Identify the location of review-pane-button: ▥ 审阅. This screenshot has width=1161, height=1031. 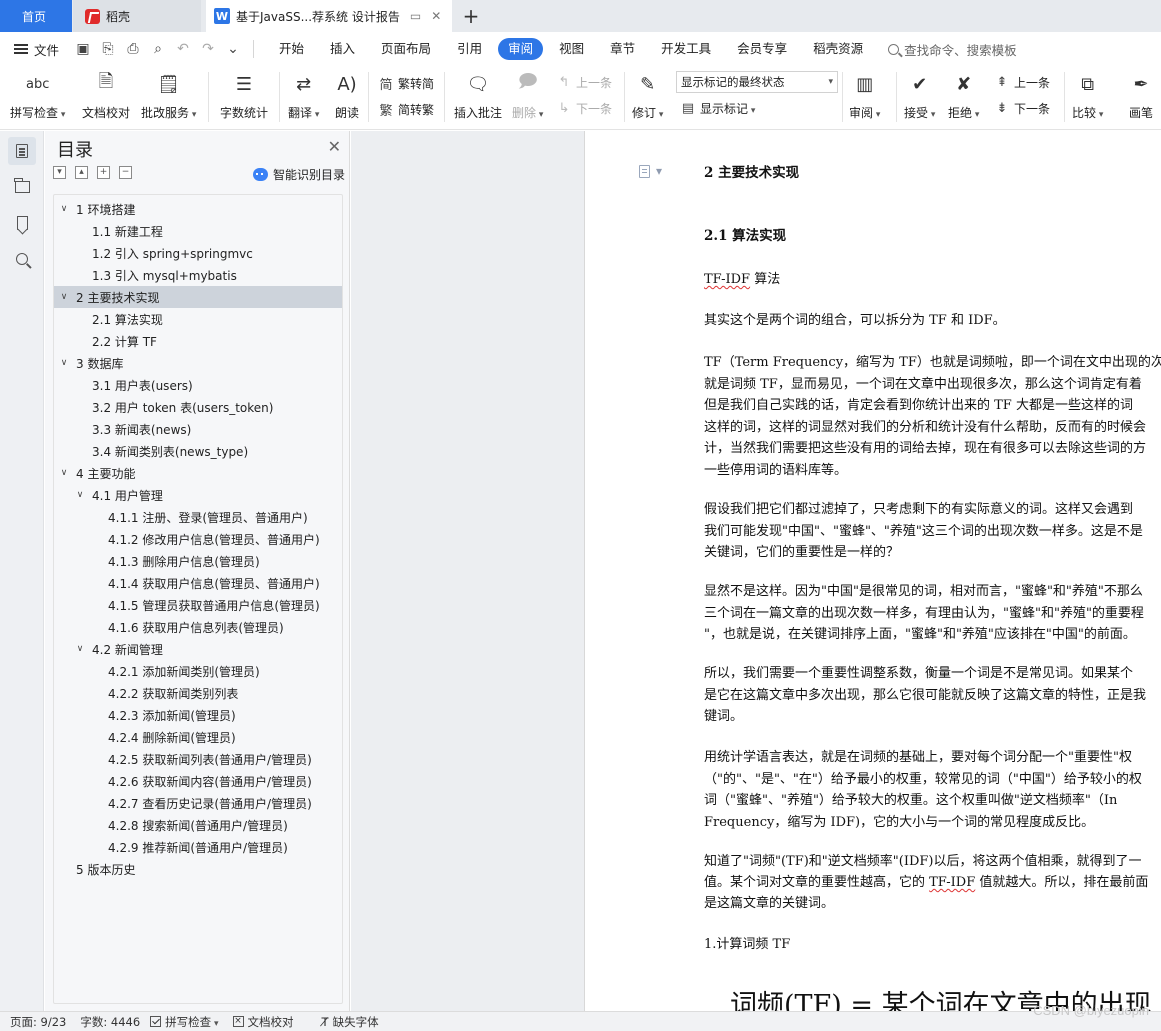
(864, 95).